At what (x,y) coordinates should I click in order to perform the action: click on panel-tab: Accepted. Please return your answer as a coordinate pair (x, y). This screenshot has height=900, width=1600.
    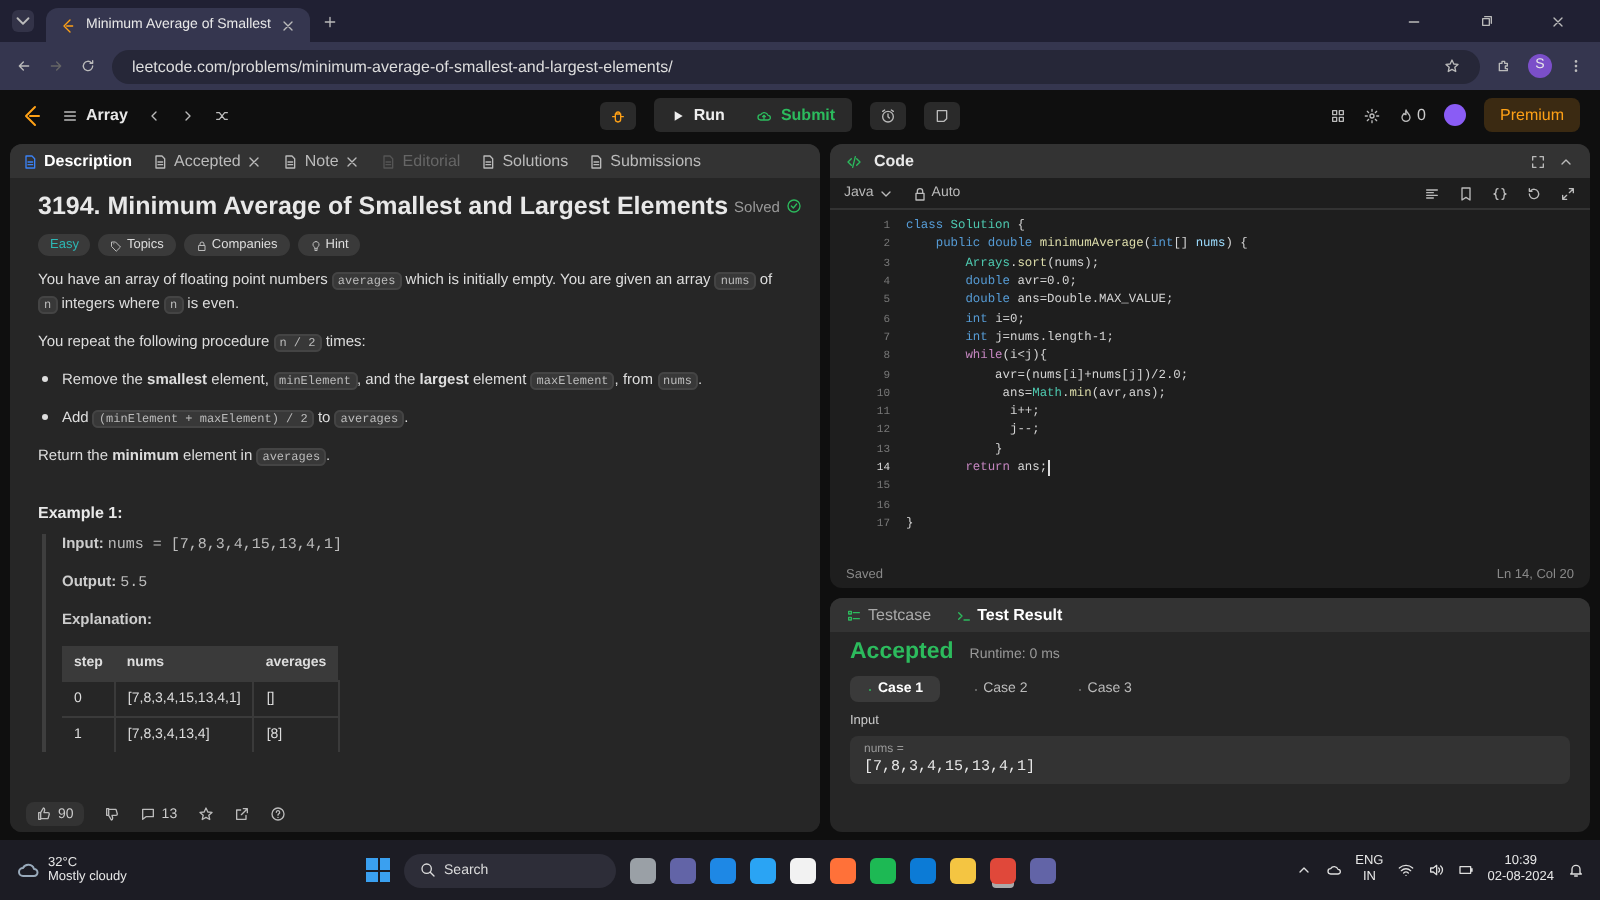
    Looking at the image, I should click on (207, 161).